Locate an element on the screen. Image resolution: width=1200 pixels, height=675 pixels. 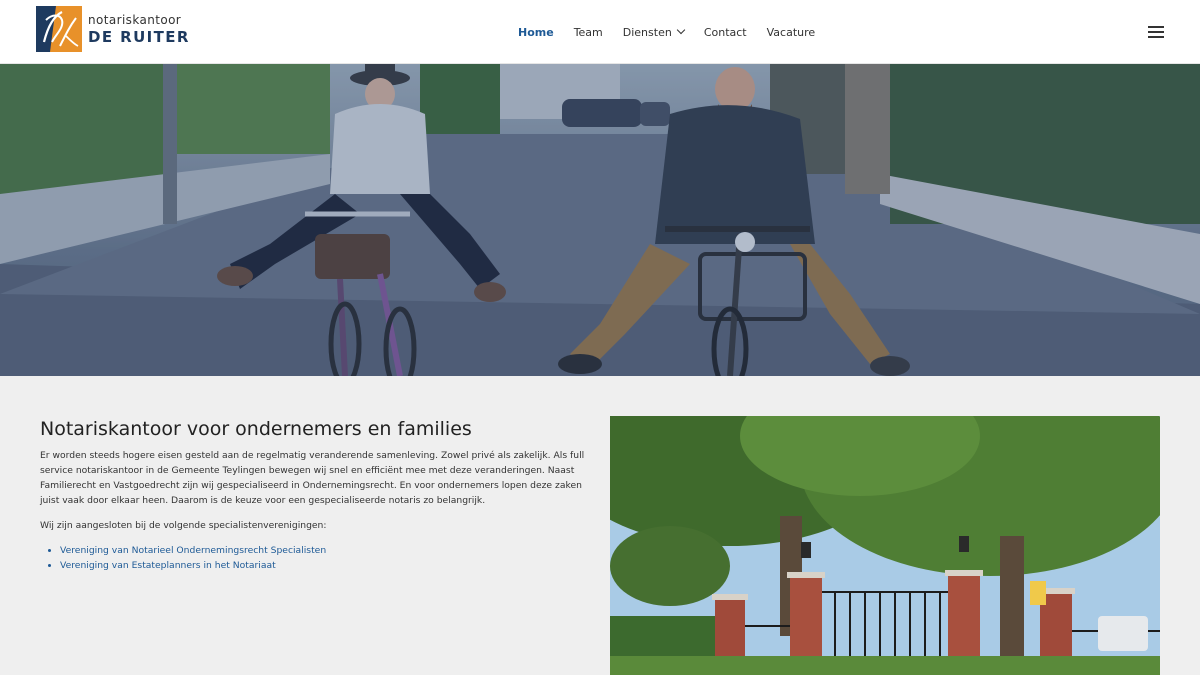
nav-item-home: Home is located at coordinates (536, 32).